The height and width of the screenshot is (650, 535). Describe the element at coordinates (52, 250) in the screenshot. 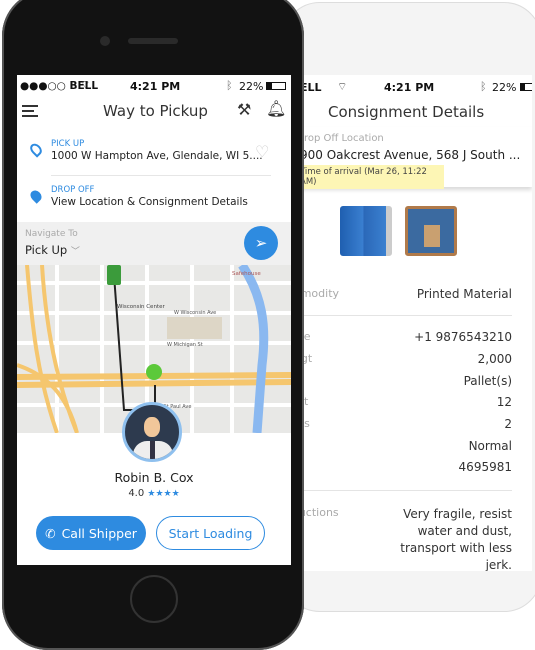

I see `navigate-select: Pick Up ﹀` at that location.